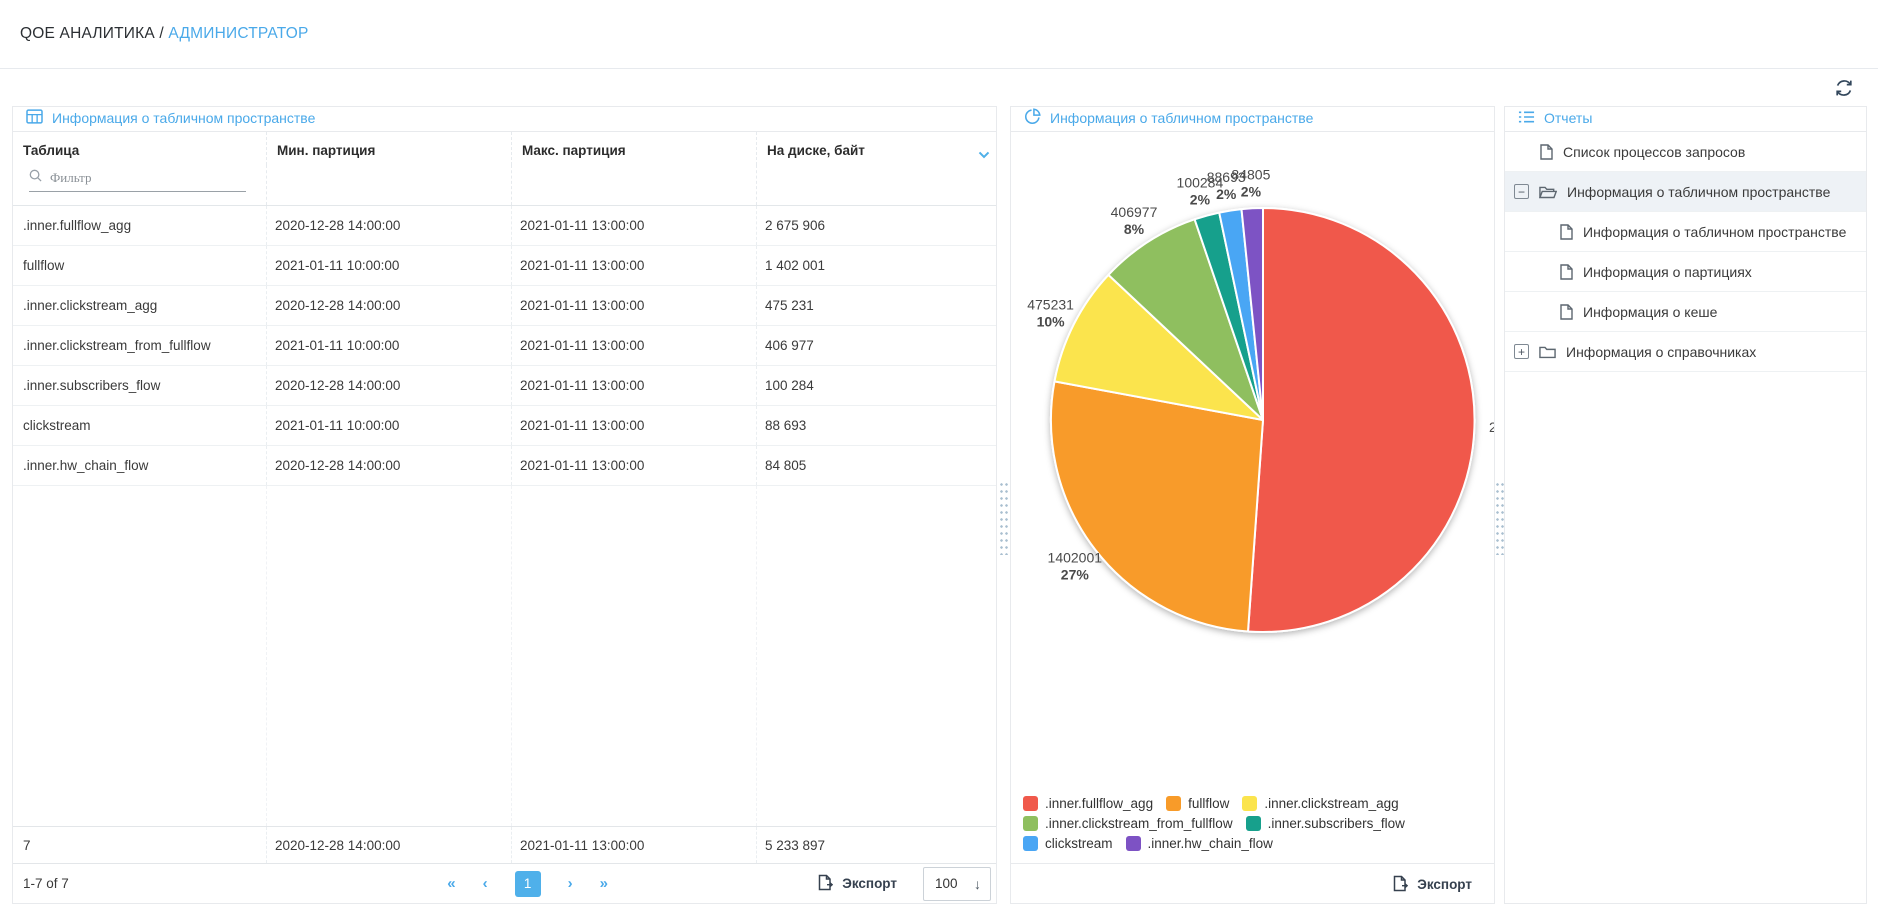  What do you see at coordinates (117, 345) in the screenshot?
I see `cell-table-name: .inner.clickstream_from_fullflow` at bounding box center [117, 345].